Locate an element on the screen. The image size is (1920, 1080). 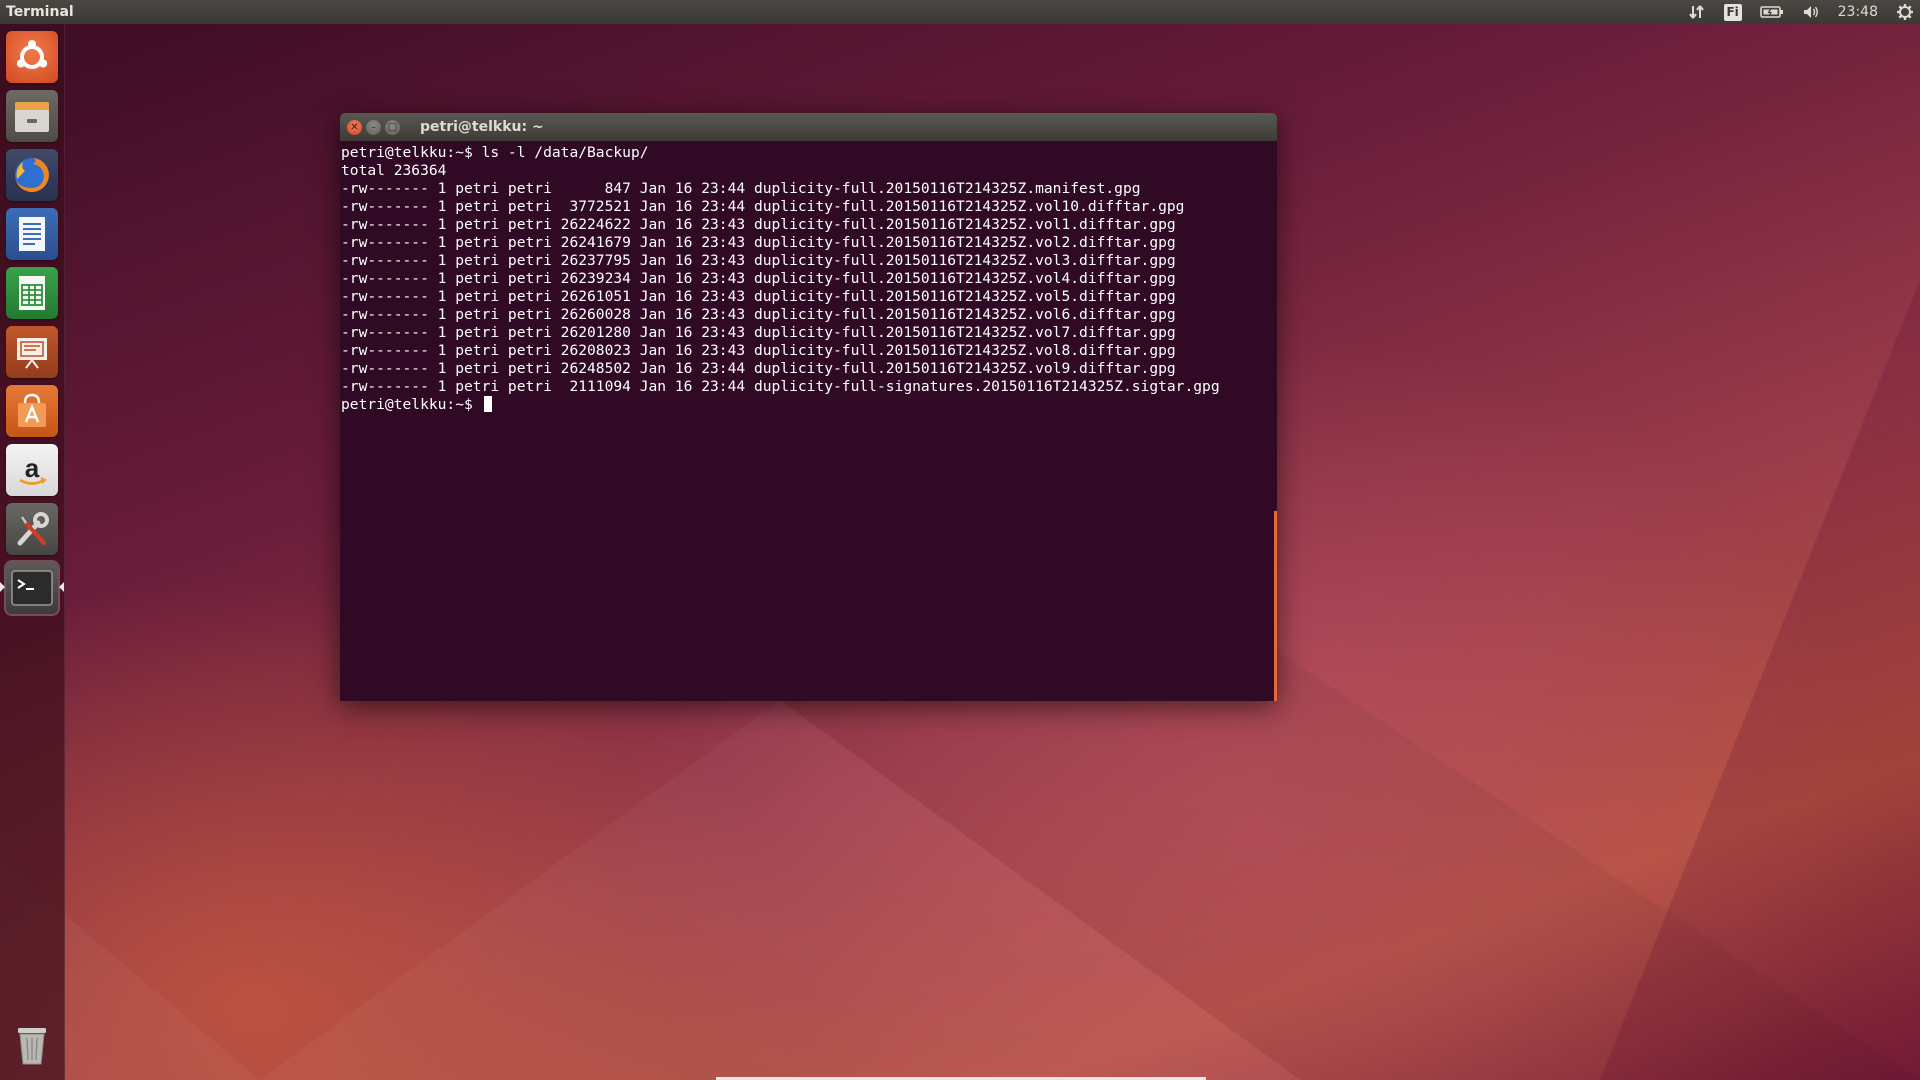
launcher-libreoffice-impress is located at coordinates (32, 352).